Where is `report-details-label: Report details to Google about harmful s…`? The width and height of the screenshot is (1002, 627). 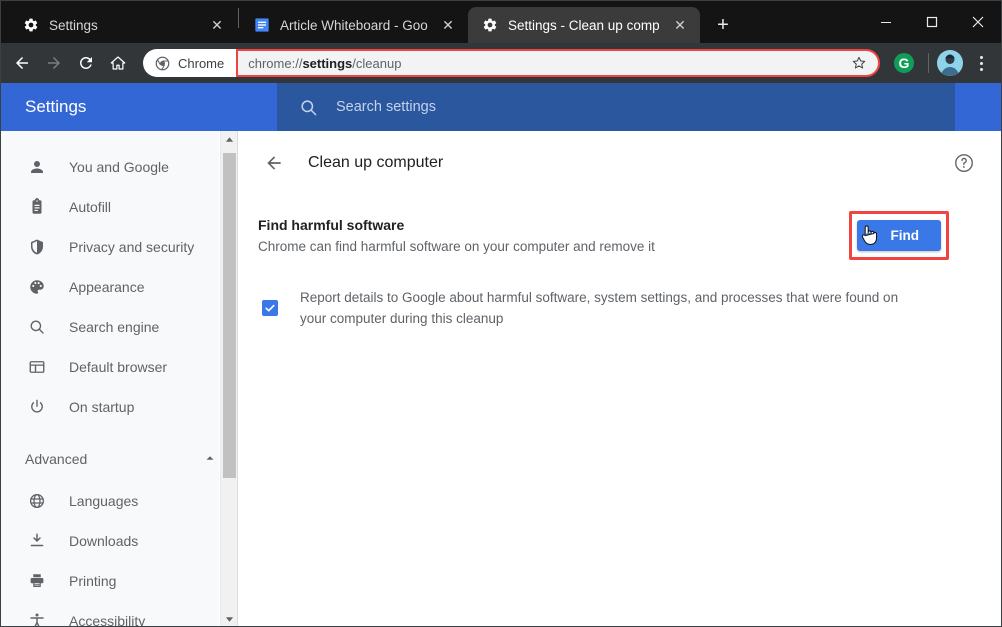 report-details-label: Report details to Google about harmful s… is located at coordinates (599, 308).